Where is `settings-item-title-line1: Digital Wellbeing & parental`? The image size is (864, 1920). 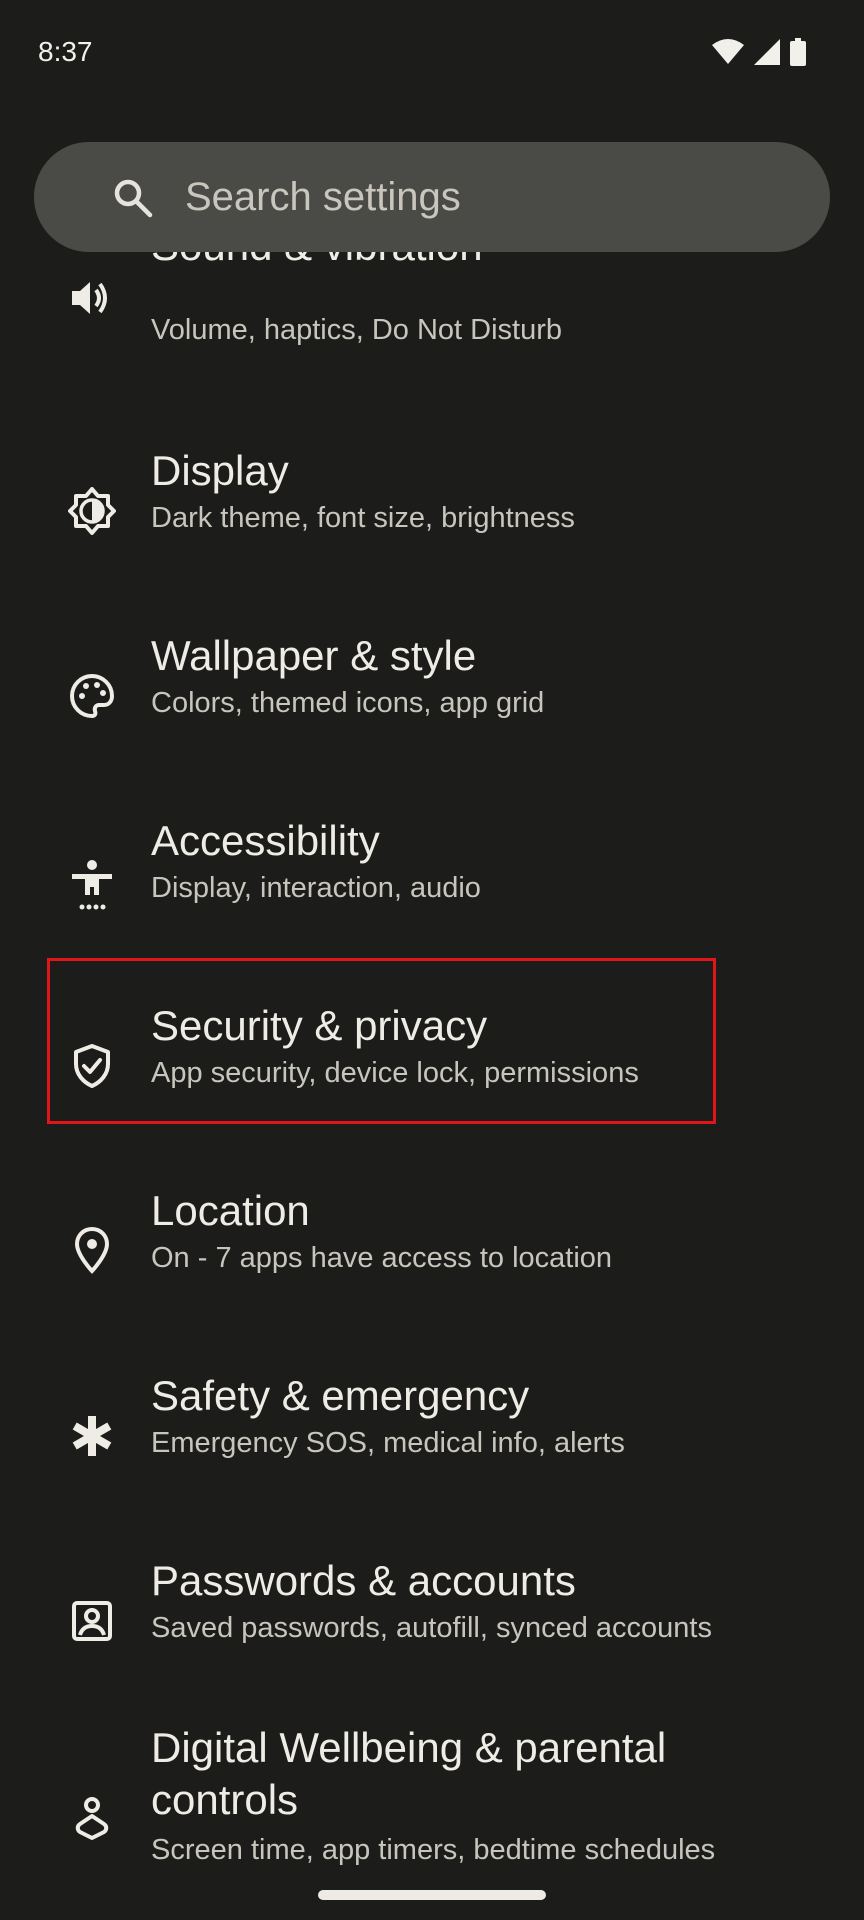
settings-item-title-line1: Digital Wellbeing & parental is located at coordinates (409, 1747).